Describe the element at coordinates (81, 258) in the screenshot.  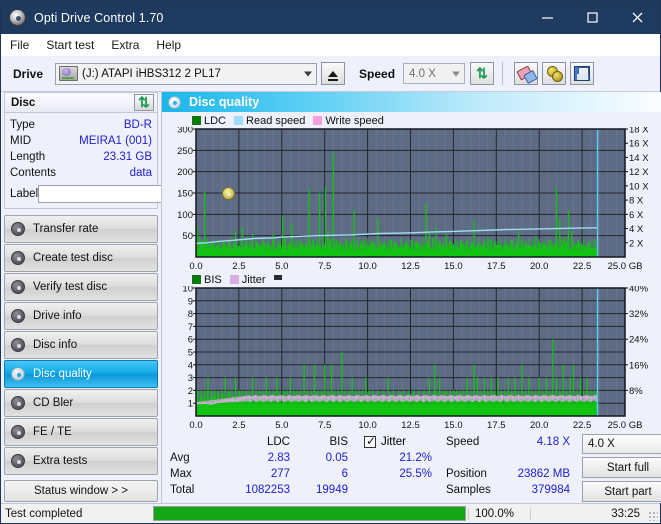
I see `sidebar-item-create-test-disc: Create test disc` at that location.